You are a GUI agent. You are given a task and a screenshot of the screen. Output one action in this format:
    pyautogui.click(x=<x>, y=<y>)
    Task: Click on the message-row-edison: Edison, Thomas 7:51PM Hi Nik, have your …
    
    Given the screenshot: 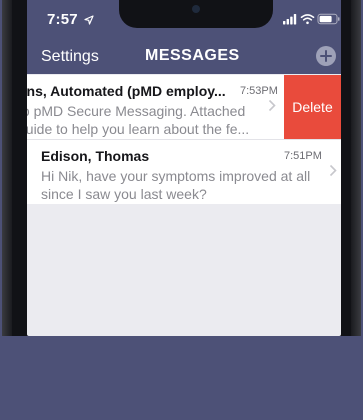 What is the action you would take?
    pyautogui.click(x=184, y=172)
    